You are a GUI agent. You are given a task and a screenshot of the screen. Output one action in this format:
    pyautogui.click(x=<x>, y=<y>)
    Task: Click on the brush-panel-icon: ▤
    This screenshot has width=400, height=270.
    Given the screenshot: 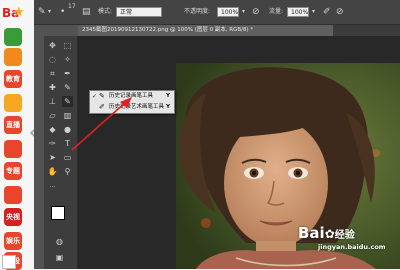 What is the action you would take?
    pyautogui.click(x=86, y=12)
    